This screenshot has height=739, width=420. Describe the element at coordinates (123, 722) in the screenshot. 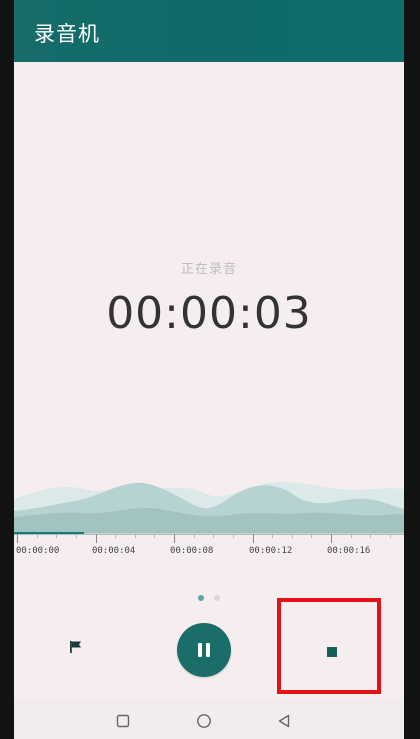

I see `square-icon` at that location.